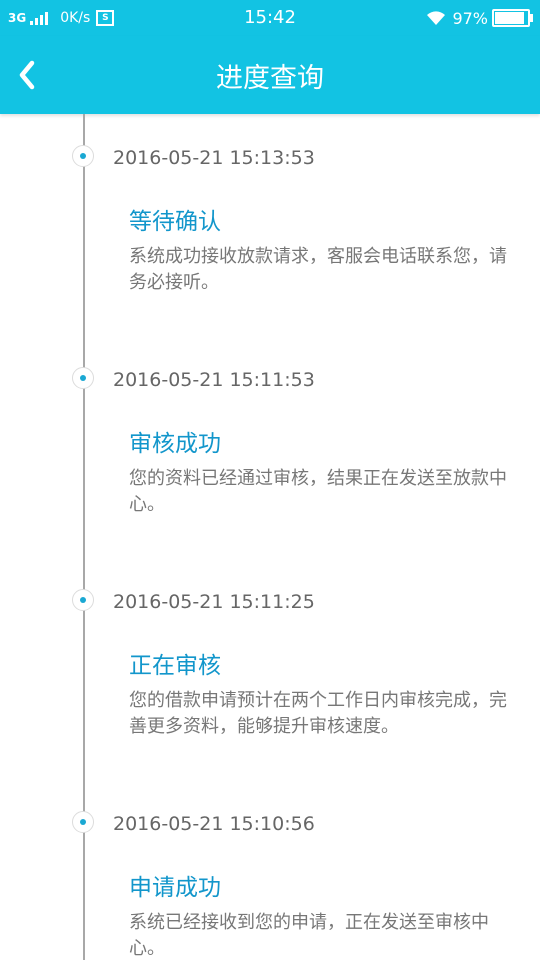 The image size is (540, 980). What do you see at coordinates (531, 18) in the screenshot?
I see `battery-cap` at bounding box center [531, 18].